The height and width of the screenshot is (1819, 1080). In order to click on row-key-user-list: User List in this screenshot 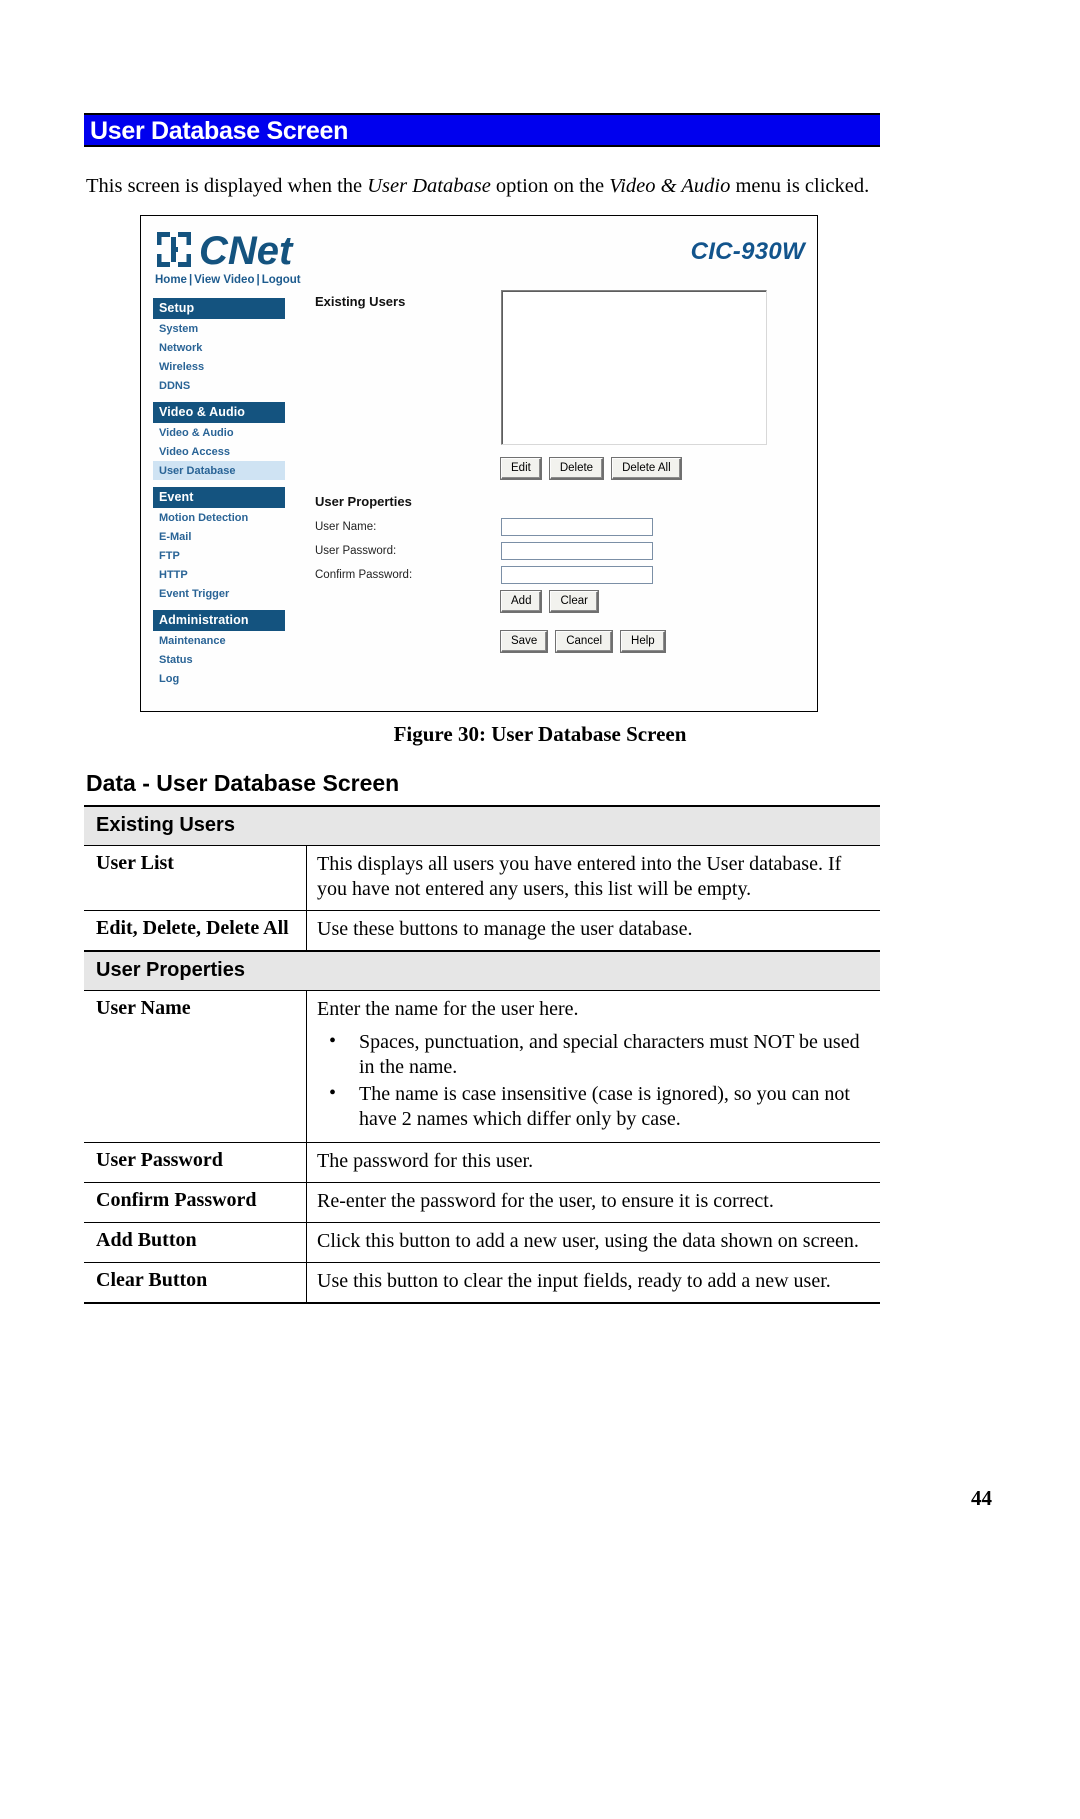, I will do `click(195, 878)`.